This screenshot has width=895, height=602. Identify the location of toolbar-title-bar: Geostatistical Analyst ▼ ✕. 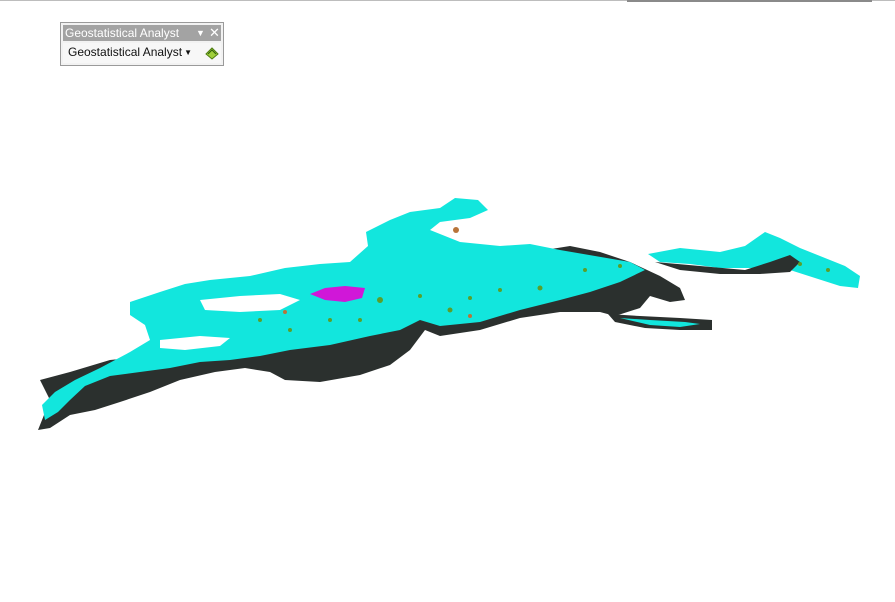
(142, 33).